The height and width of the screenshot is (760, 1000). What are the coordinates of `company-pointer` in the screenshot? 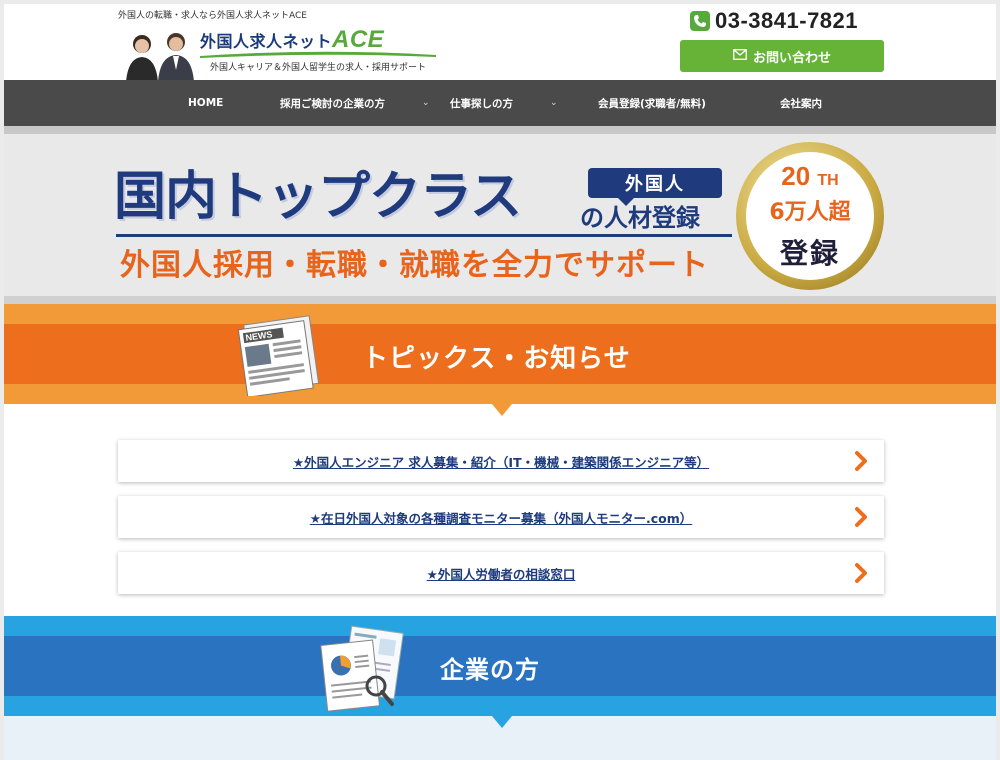 It's located at (502, 722).